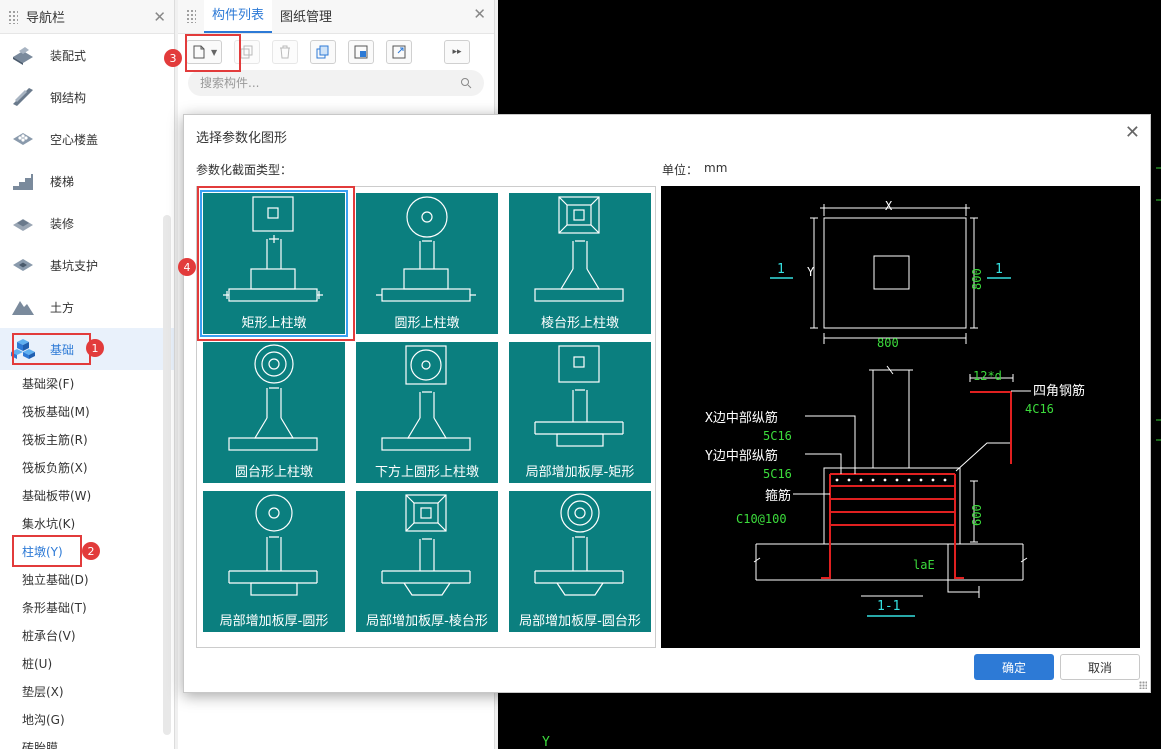  Describe the element at coordinates (95, 348) in the screenshot. I see `step-badge-1: 1` at that location.